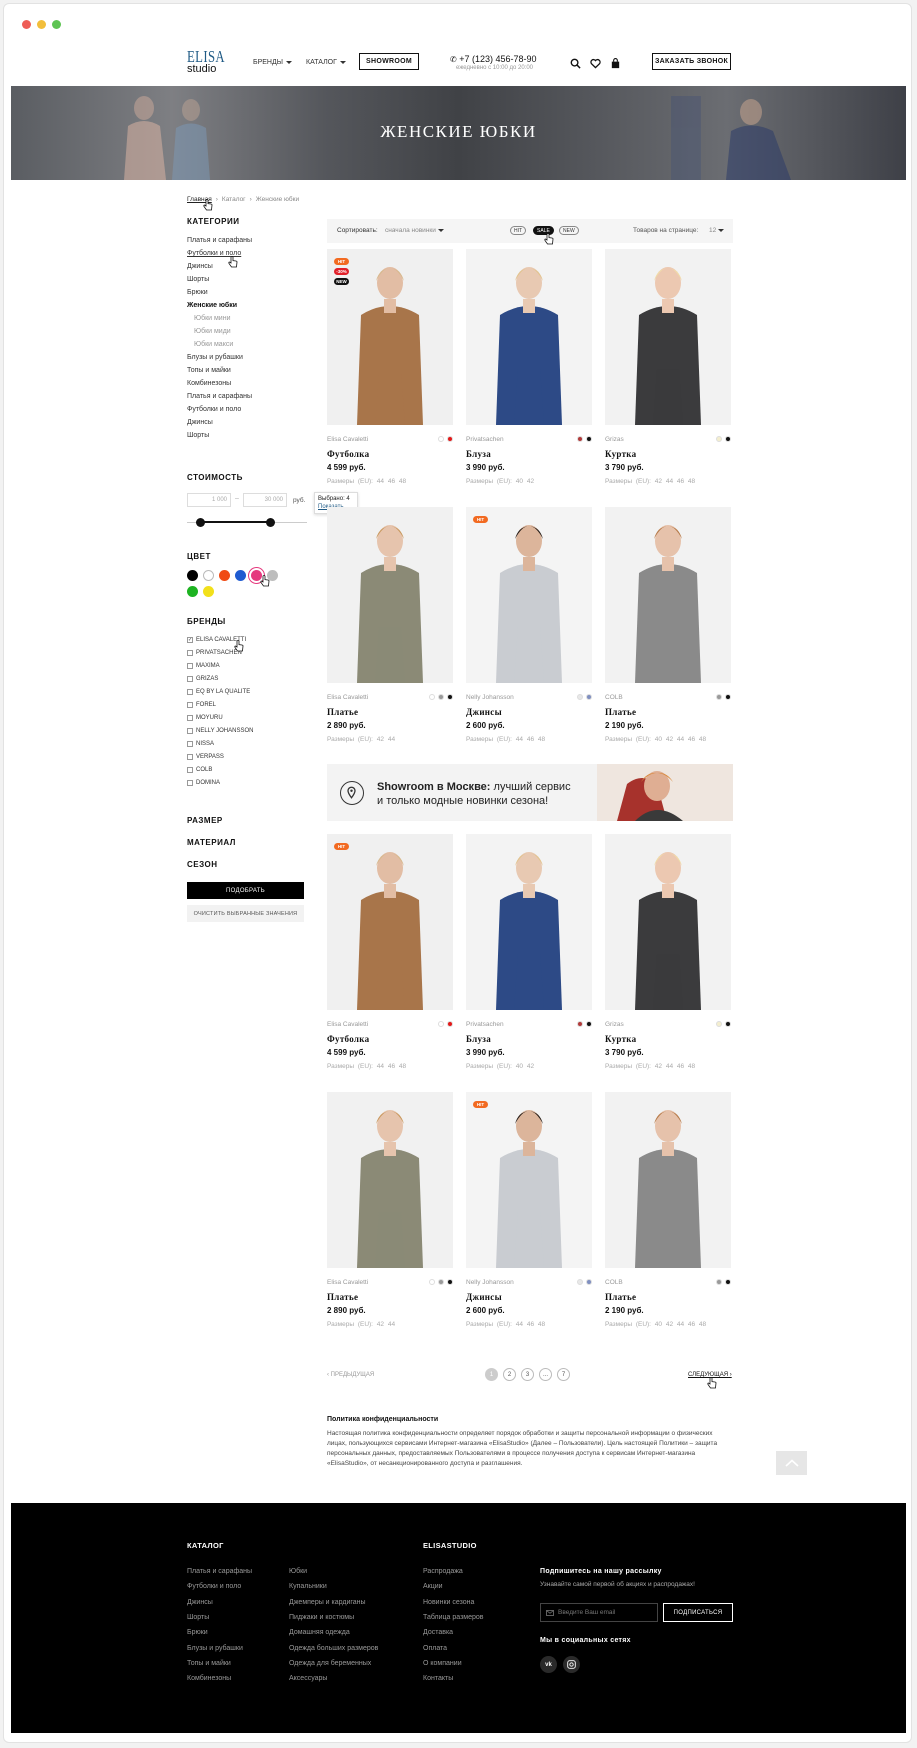  What do you see at coordinates (215, 357) in the screenshot?
I see `category-item: Блузы и рубашки` at bounding box center [215, 357].